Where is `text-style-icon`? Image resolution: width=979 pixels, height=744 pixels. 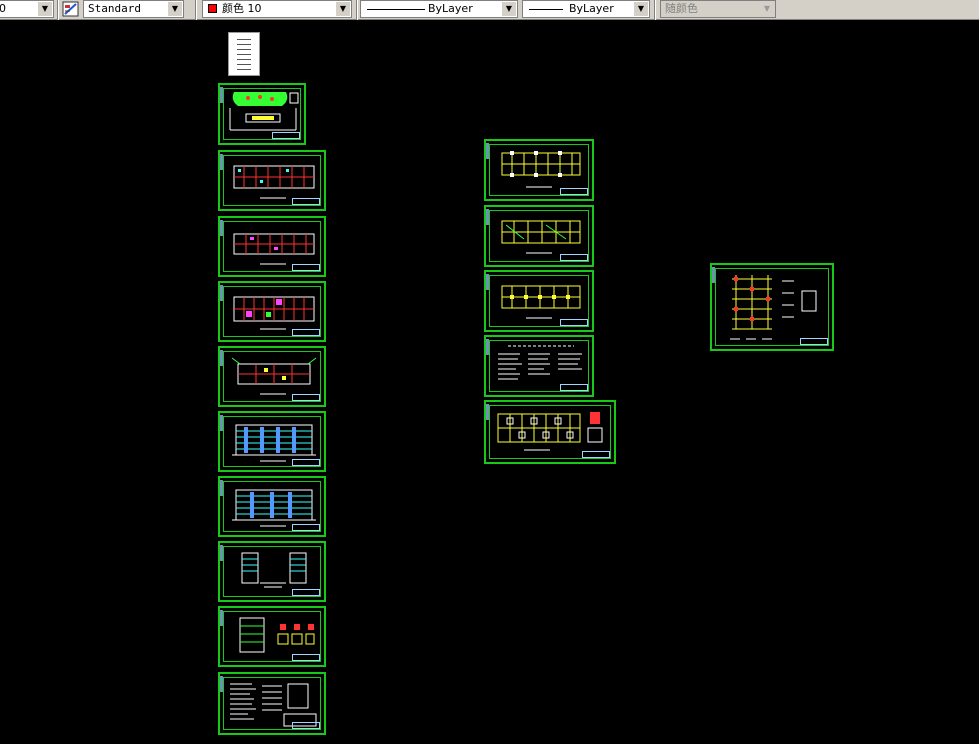 text-style-icon is located at coordinates (71, 9).